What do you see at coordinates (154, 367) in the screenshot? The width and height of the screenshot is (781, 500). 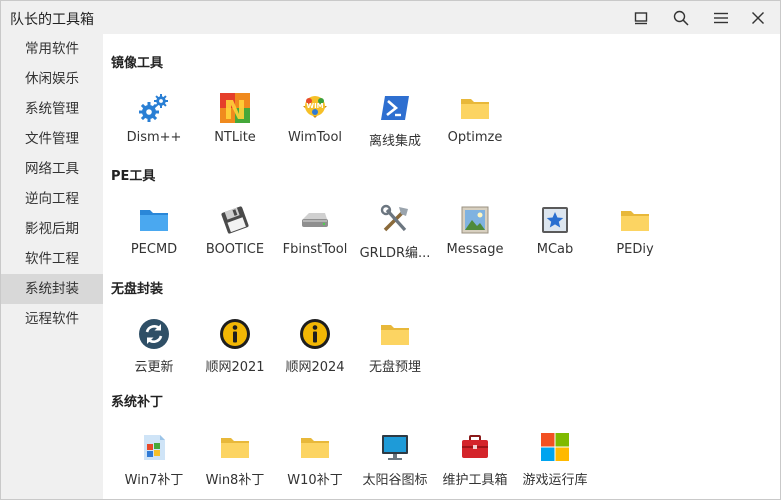 I see `tool-label: 云更新` at bounding box center [154, 367].